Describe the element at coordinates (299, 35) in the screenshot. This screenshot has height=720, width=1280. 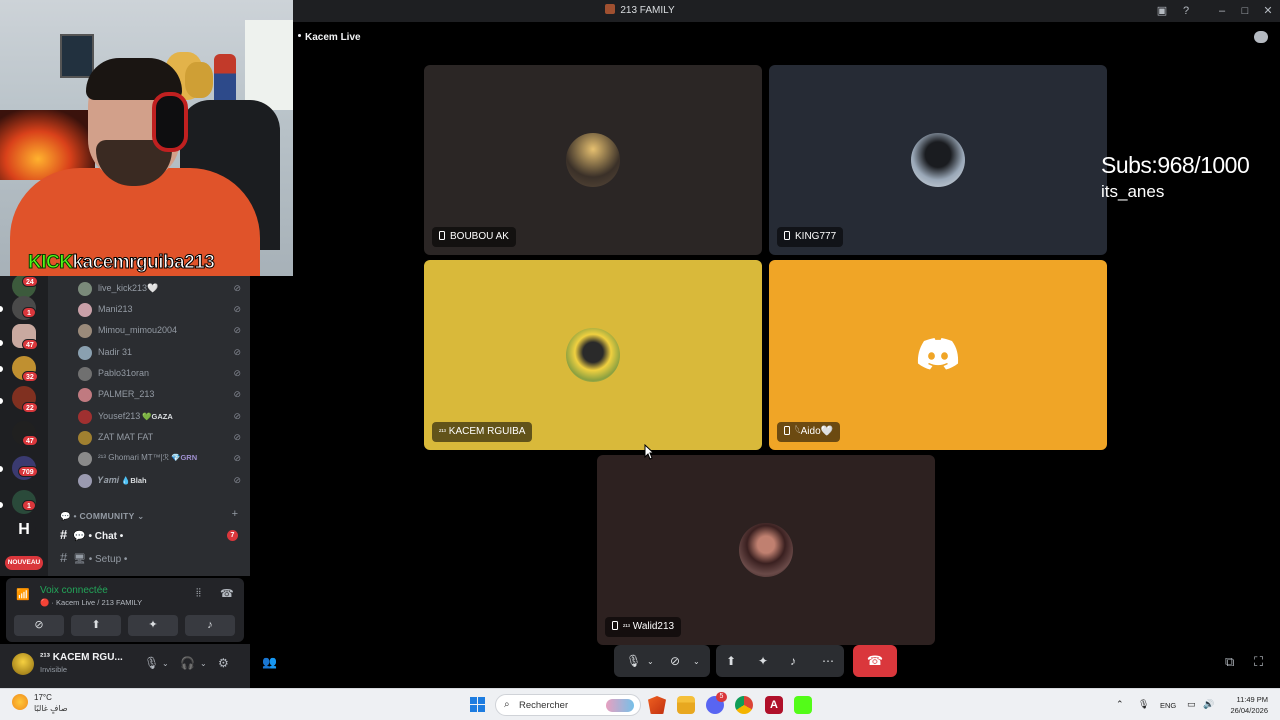
I see `dot-icon` at that location.